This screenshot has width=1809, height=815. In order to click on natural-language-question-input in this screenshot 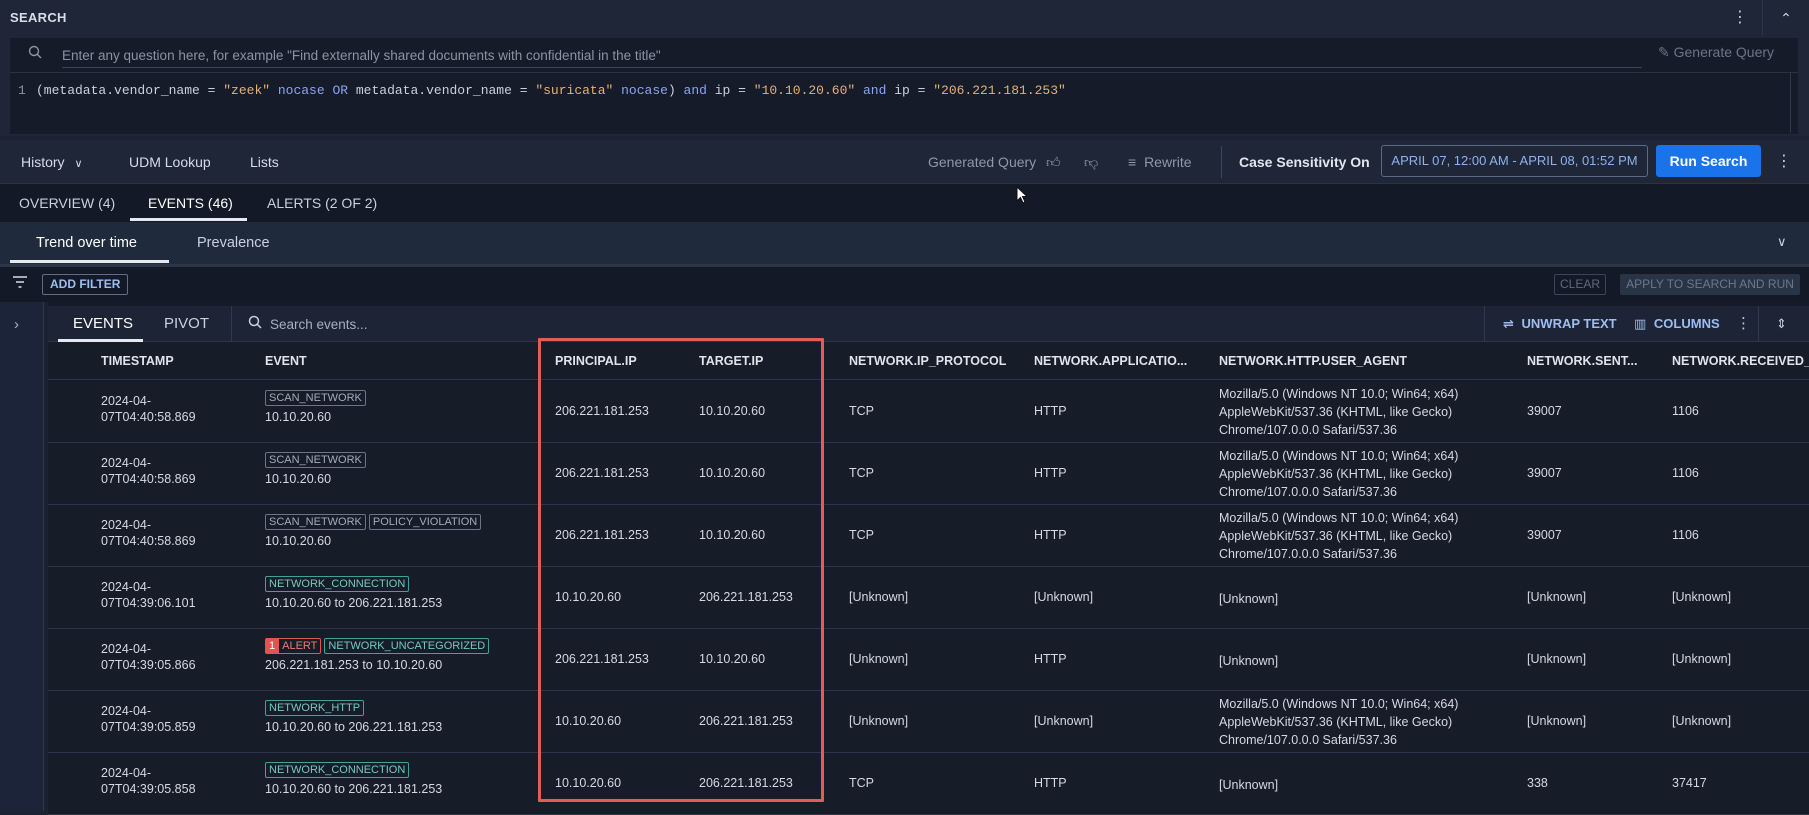, I will do `click(852, 56)`.